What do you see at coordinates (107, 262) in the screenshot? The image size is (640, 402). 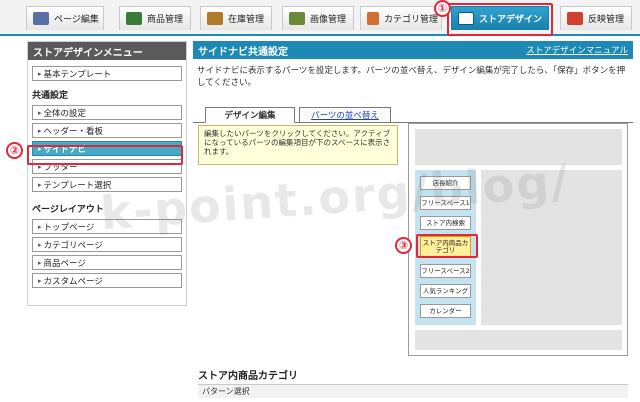 I see `sidebar-item-product-page: ▸ 商品ページ` at bounding box center [107, 262].